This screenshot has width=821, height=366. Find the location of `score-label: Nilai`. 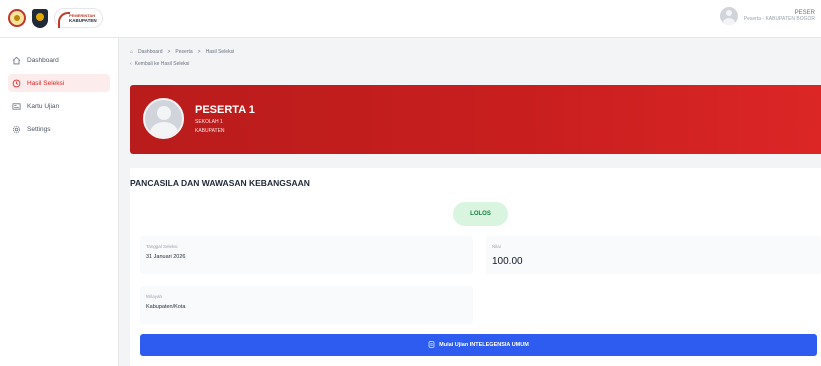

score-label: Nilai is located at coordinates (496, 246).